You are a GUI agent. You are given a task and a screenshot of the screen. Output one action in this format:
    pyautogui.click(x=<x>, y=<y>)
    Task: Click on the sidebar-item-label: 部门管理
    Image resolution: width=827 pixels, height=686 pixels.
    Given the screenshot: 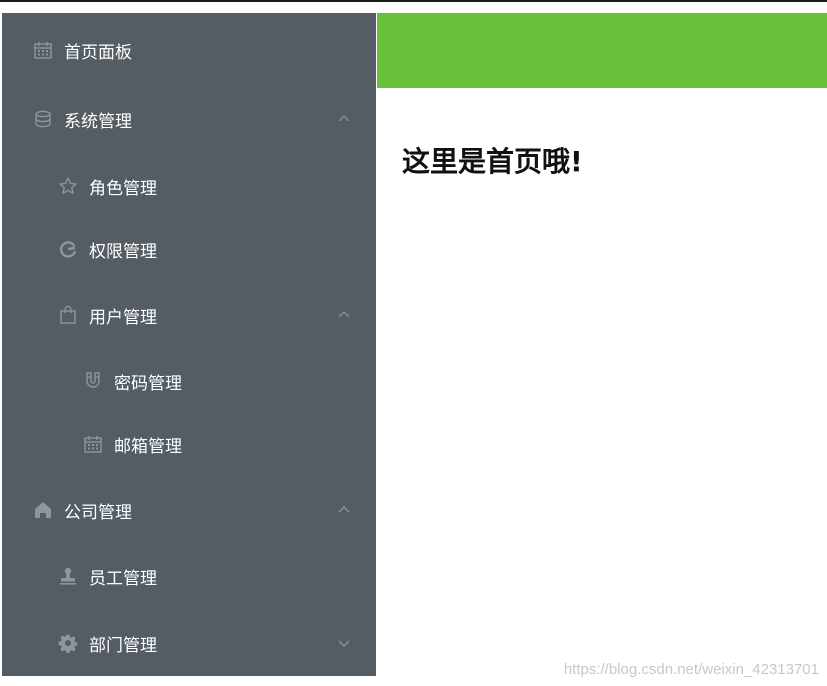 What is the action you would take?
    pyautogui.click(x=123, y=645)
    